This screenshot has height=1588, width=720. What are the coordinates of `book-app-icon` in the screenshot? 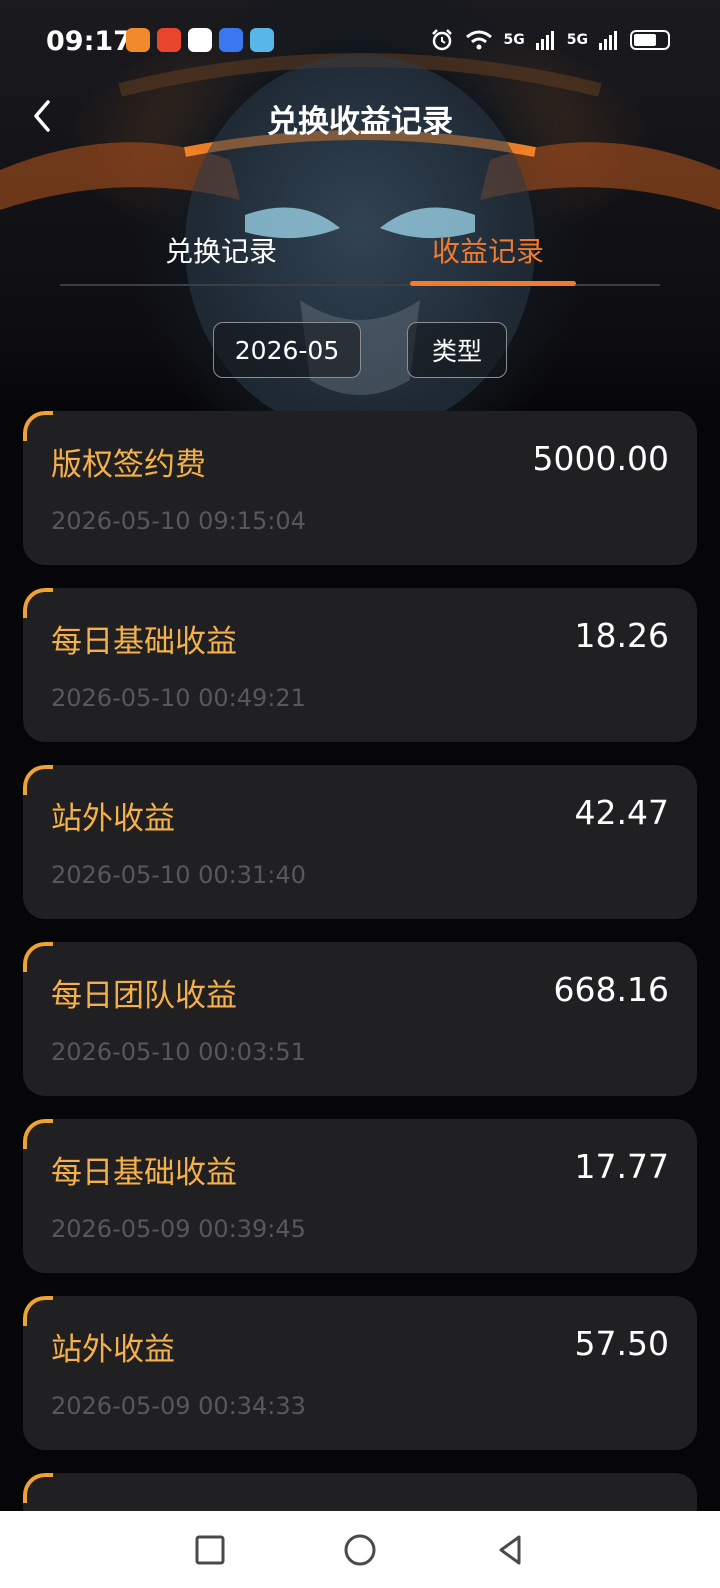 It's located at (262, 40).